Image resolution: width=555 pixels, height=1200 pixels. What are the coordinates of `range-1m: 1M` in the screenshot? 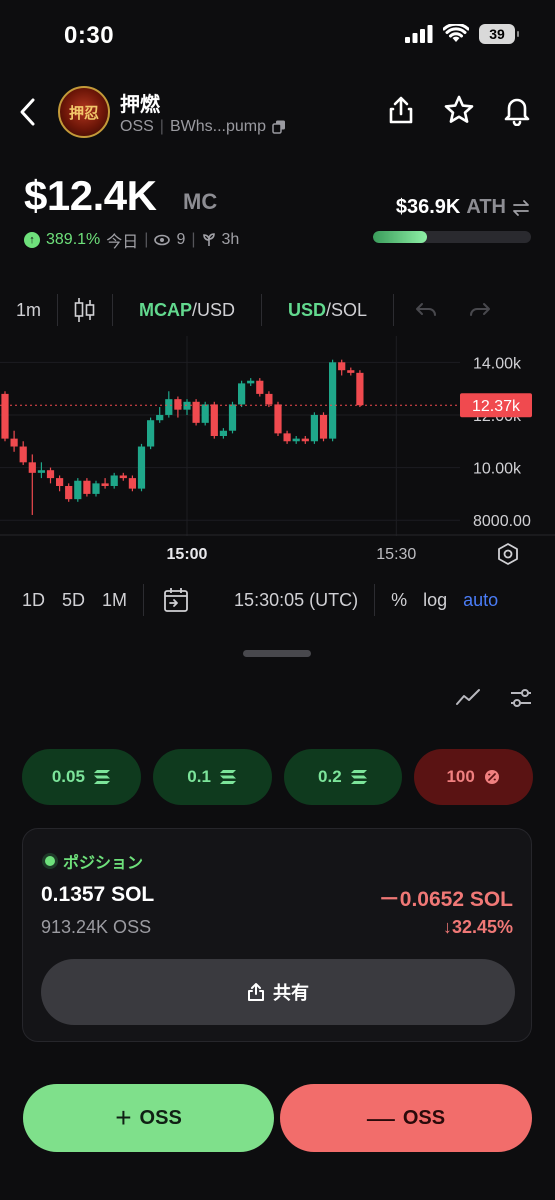 It's located at (114, 600).